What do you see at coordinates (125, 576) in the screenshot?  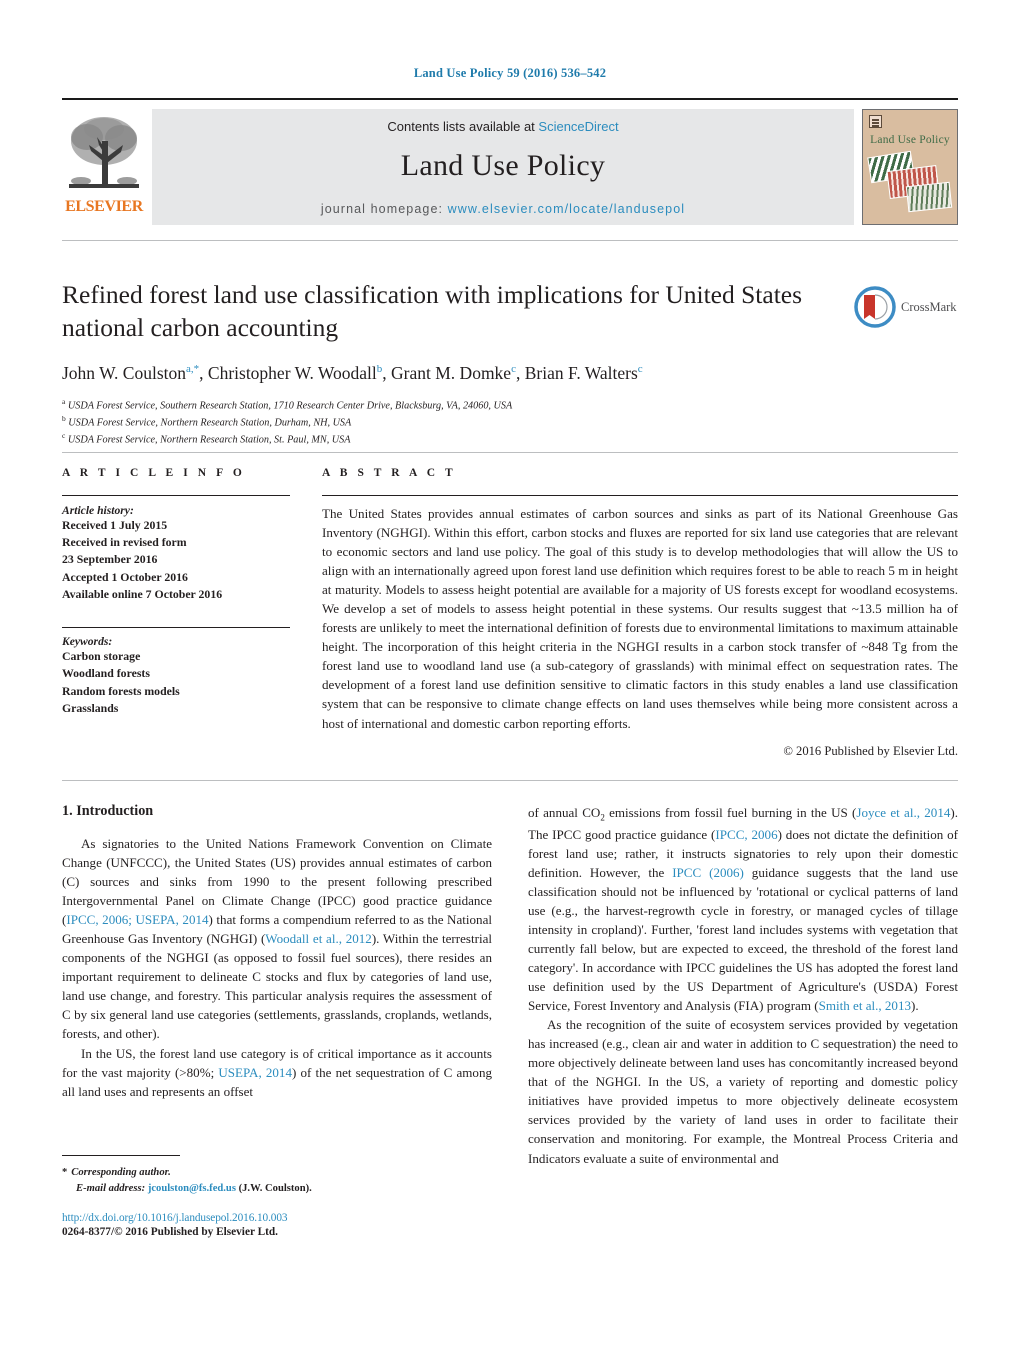 I see `article-history-item: Accepted 1 October 2016` at bounding box center [125, 576].